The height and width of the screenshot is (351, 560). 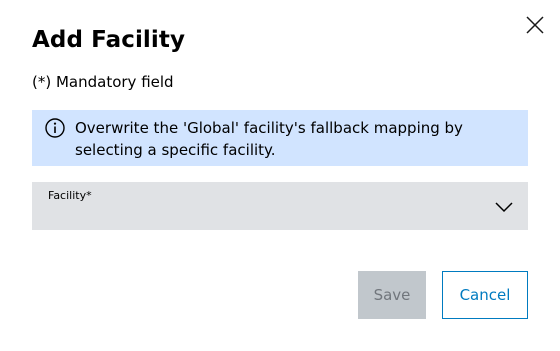 I want to click on info-icon, so click(x=55, y=128).